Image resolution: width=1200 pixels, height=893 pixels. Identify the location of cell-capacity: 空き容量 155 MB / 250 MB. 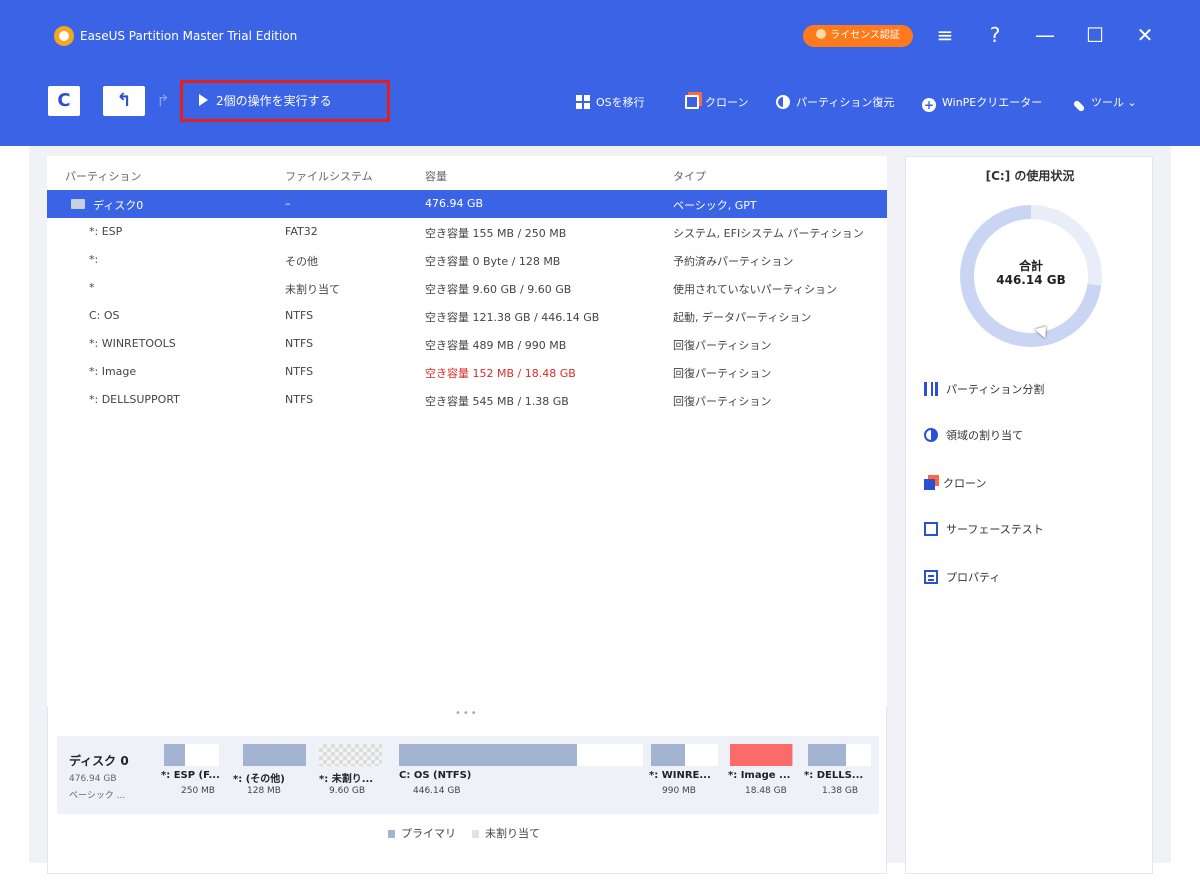
(496, 233).